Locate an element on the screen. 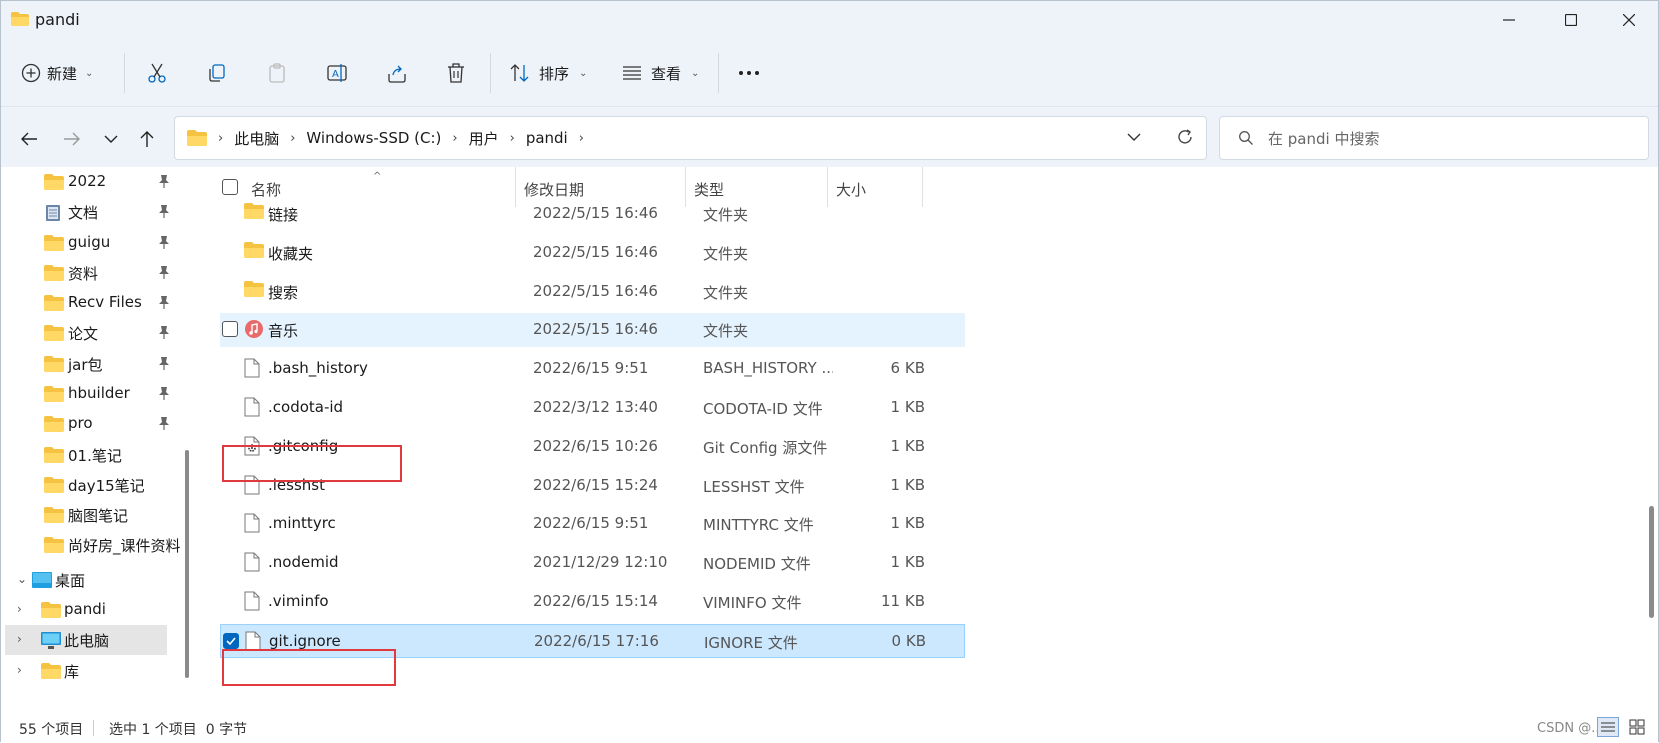 Image resolution: width=1659 pixels, height=743 pixels. nav-item: guigu is located at coordinates (91, 243).